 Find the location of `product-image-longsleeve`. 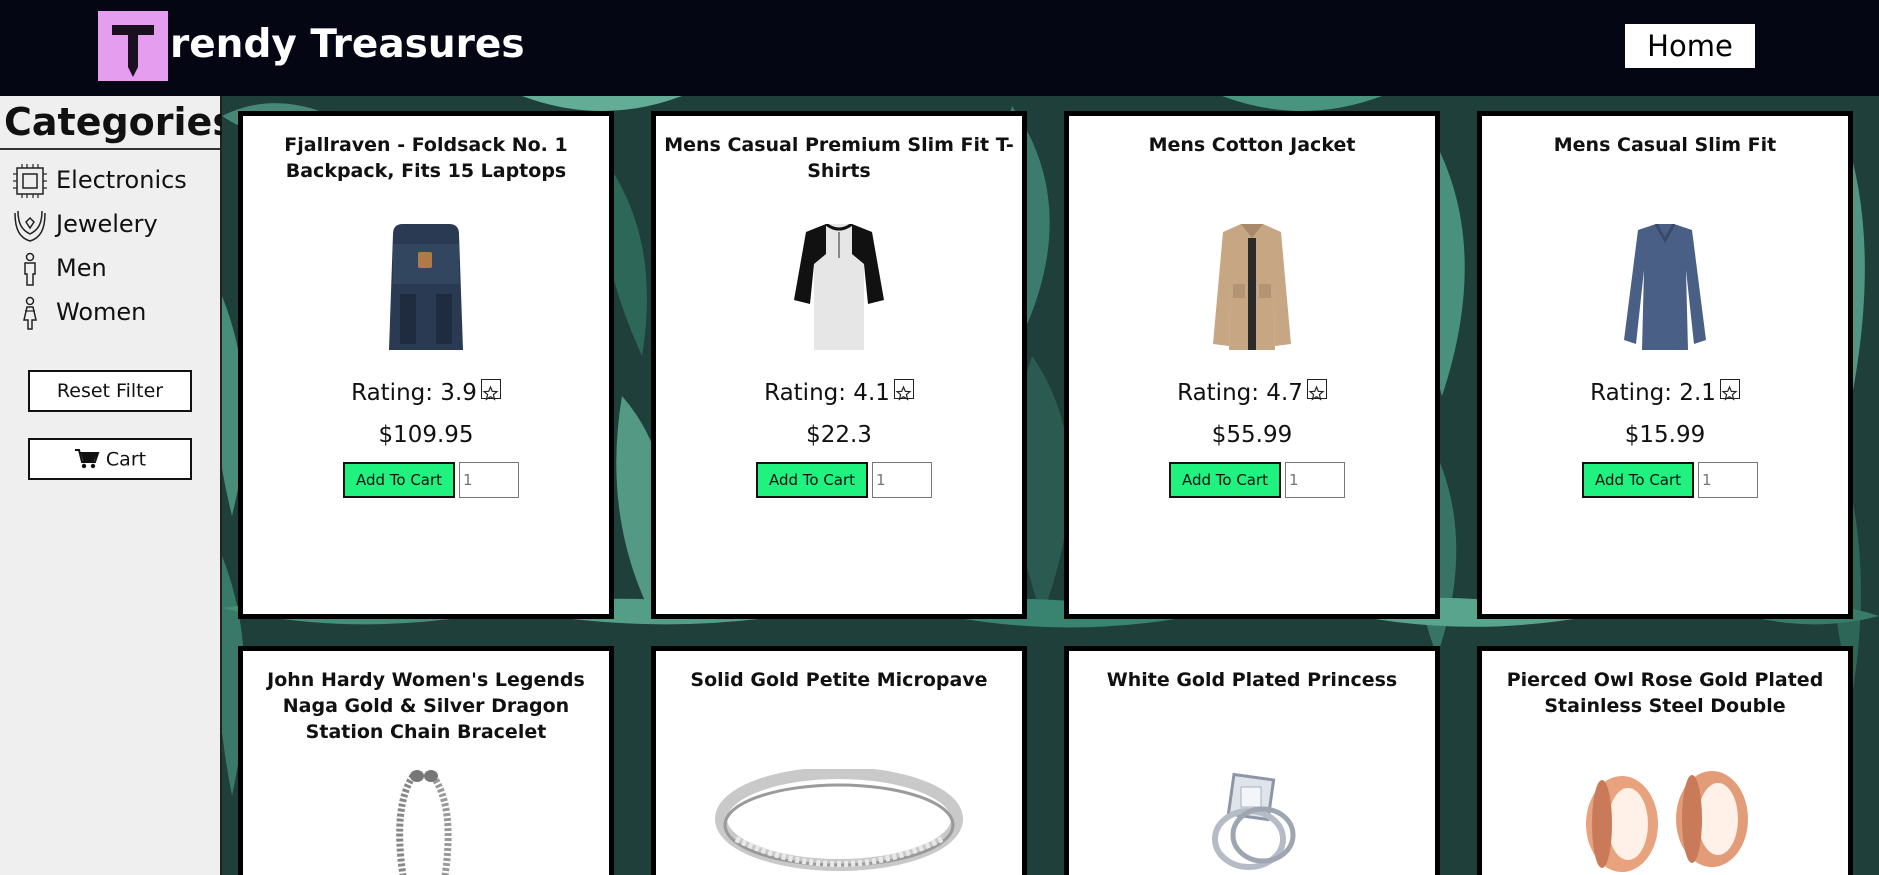

product-image-longsleeve is located at coordinates (1665, 289).